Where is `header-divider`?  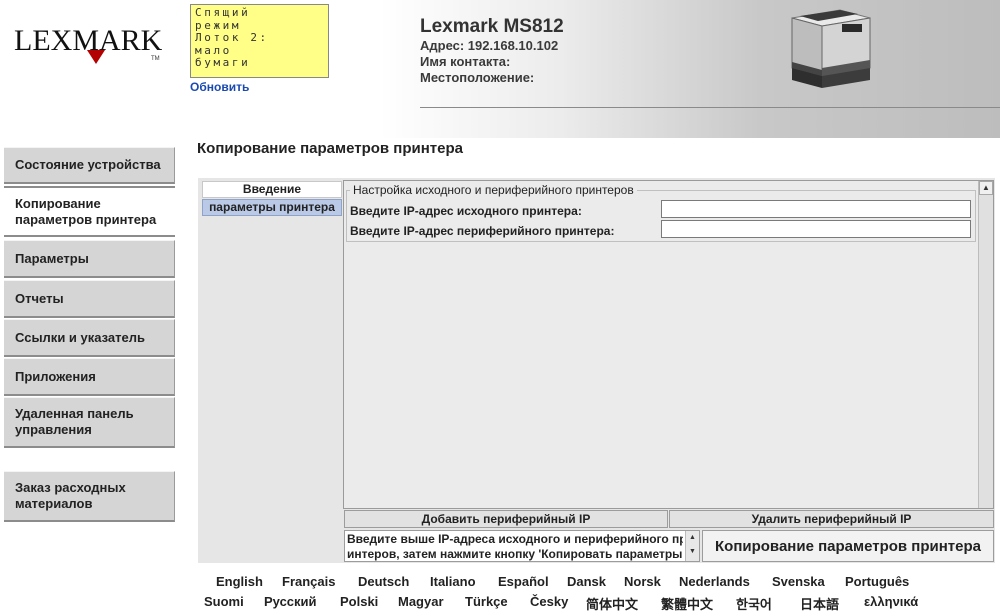
header-divider is located at coordinates (710, 107).